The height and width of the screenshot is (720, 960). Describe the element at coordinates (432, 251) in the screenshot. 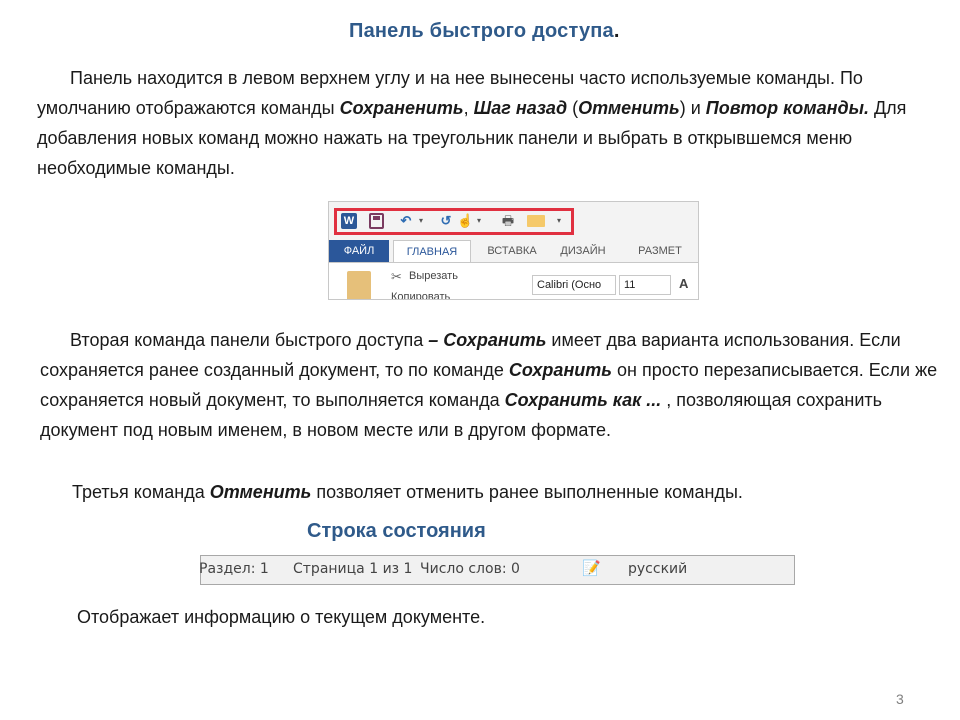

I see `tab-home: ГЛАВНАЯ` at that location.